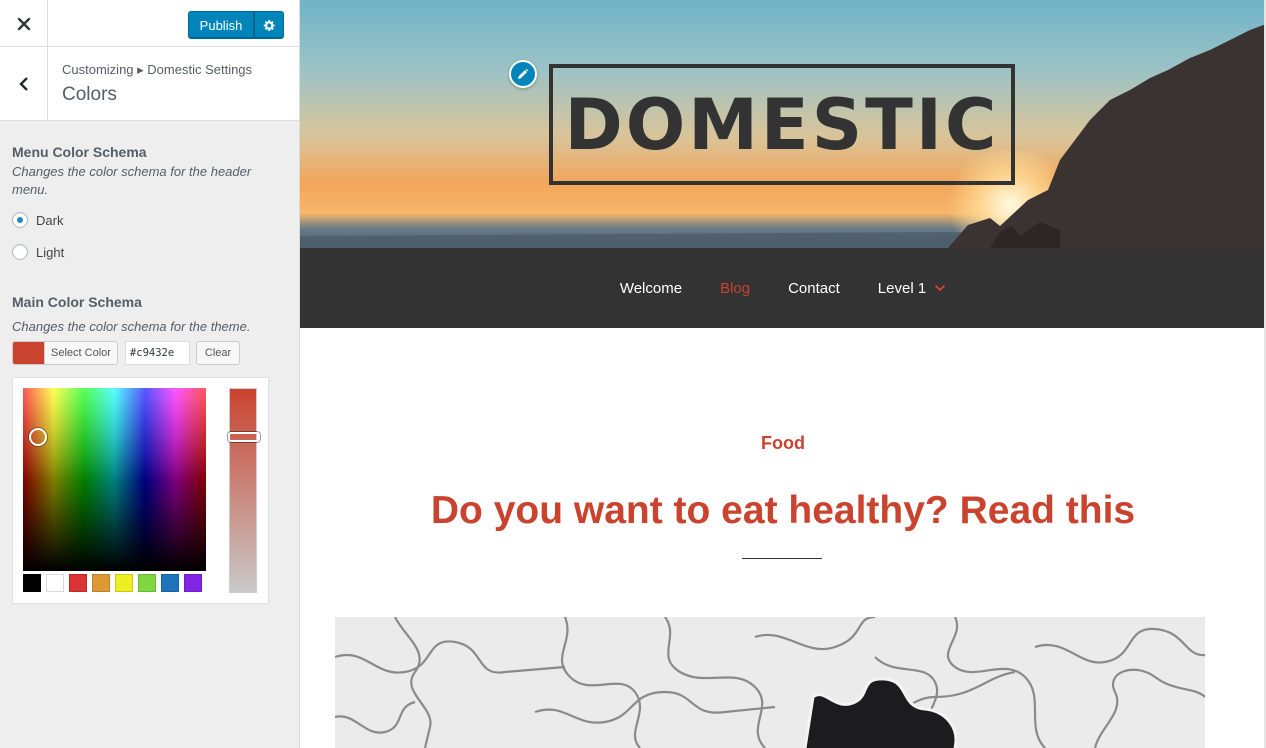 The height and width of the screenshot is (748, 1266). I want to click on menu-color-title: Menu Color Schema, so click(79, 152).